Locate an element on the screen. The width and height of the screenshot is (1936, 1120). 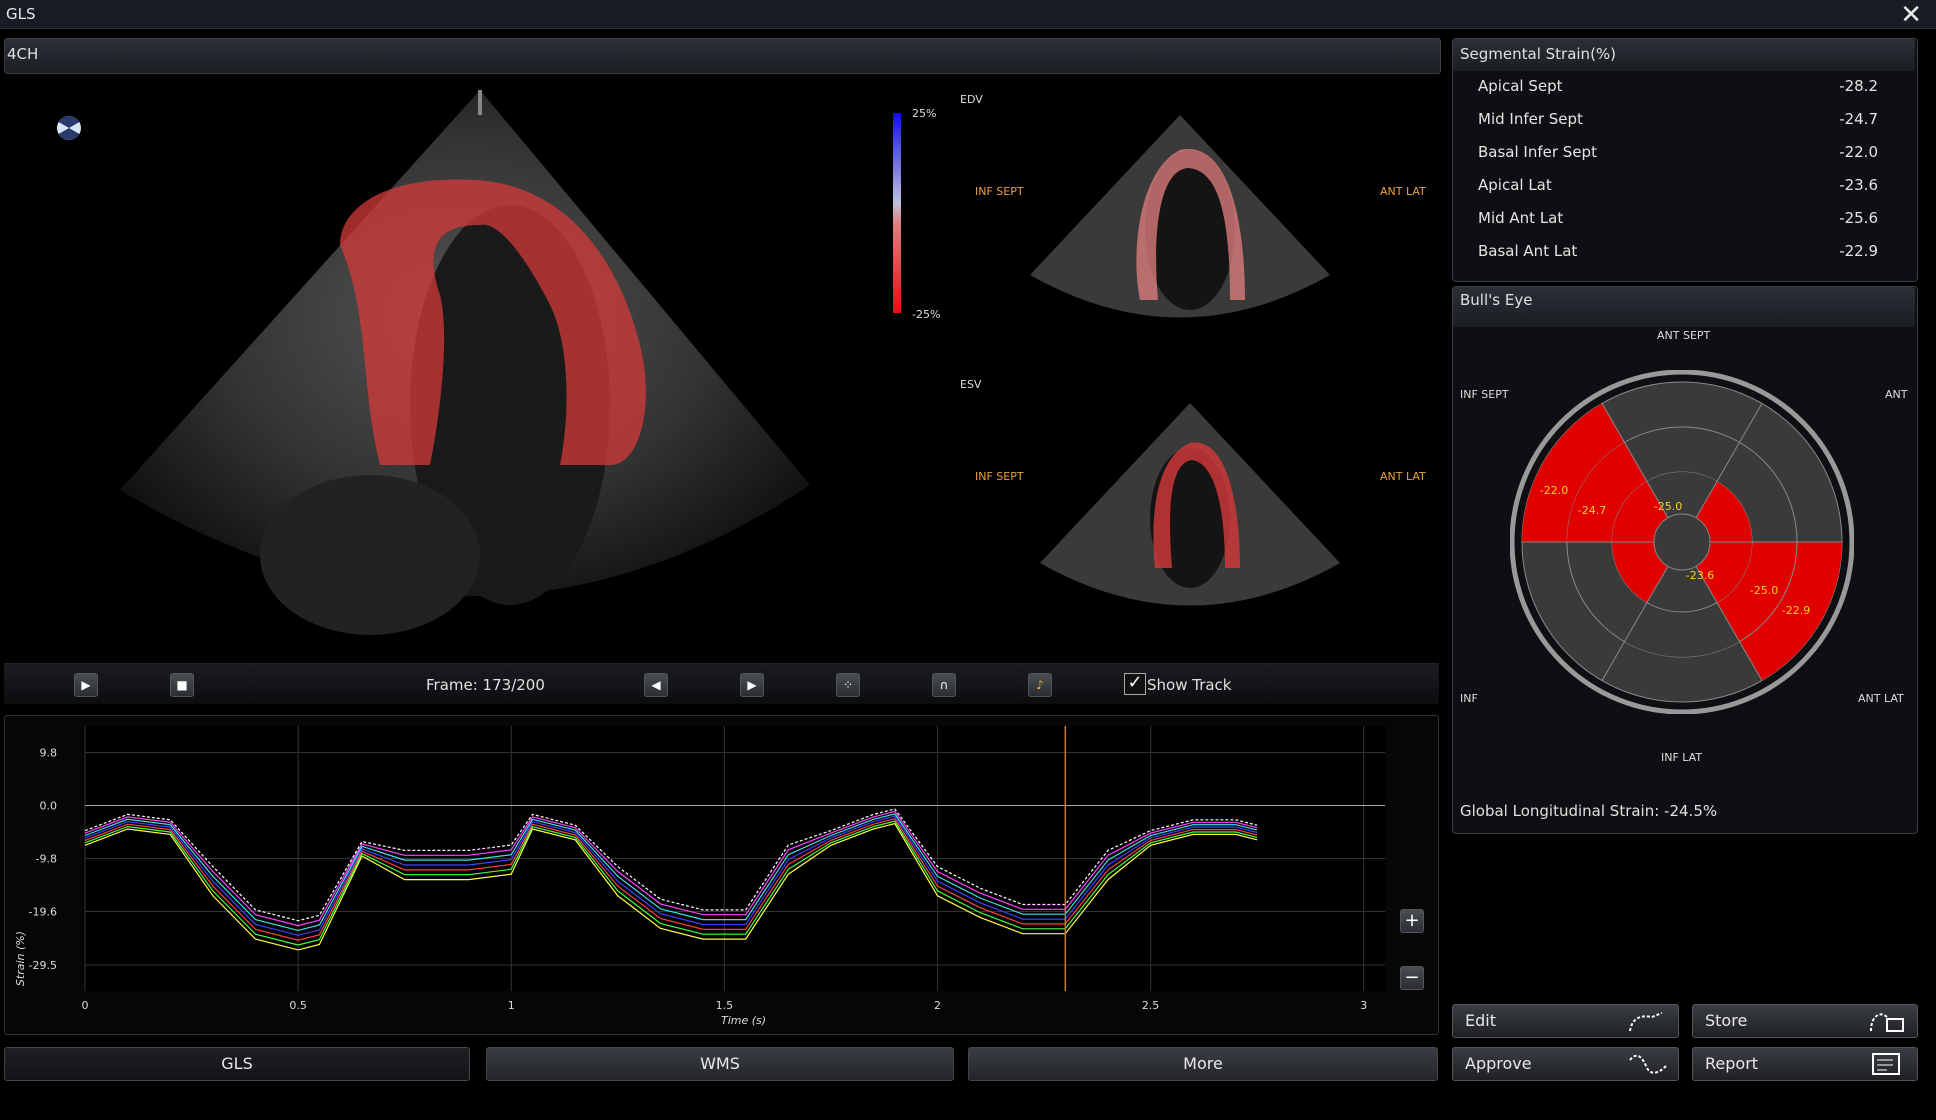
show-track-label: Show Track is located at coordinates (1189, 685).